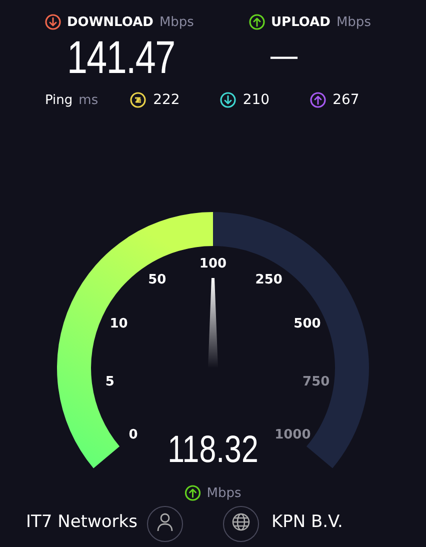 The height and width of the screenshot is (547, 426). What do you see at coordinates (133, 434) in the screenshot?
I see `scale-label: 0` at bounding box center [133, 434].